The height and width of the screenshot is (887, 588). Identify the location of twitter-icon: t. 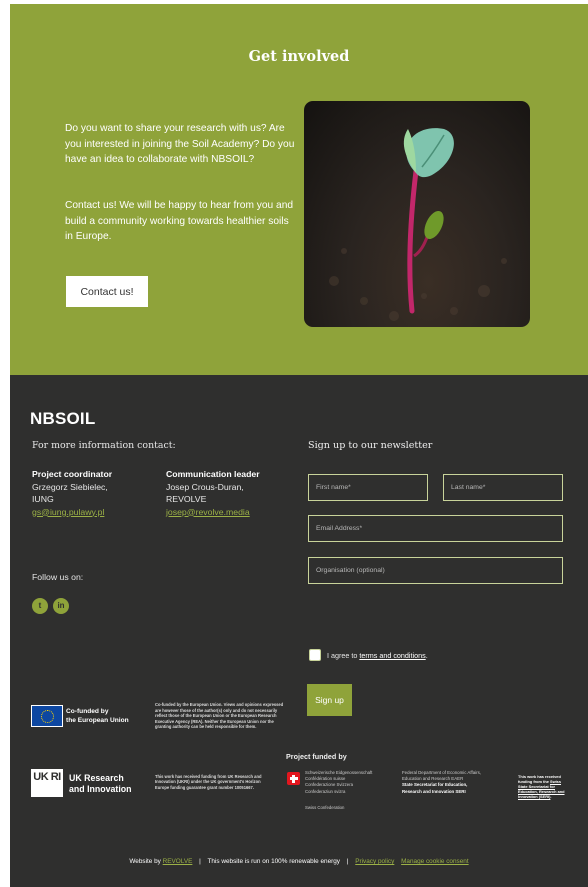
(40, 606).